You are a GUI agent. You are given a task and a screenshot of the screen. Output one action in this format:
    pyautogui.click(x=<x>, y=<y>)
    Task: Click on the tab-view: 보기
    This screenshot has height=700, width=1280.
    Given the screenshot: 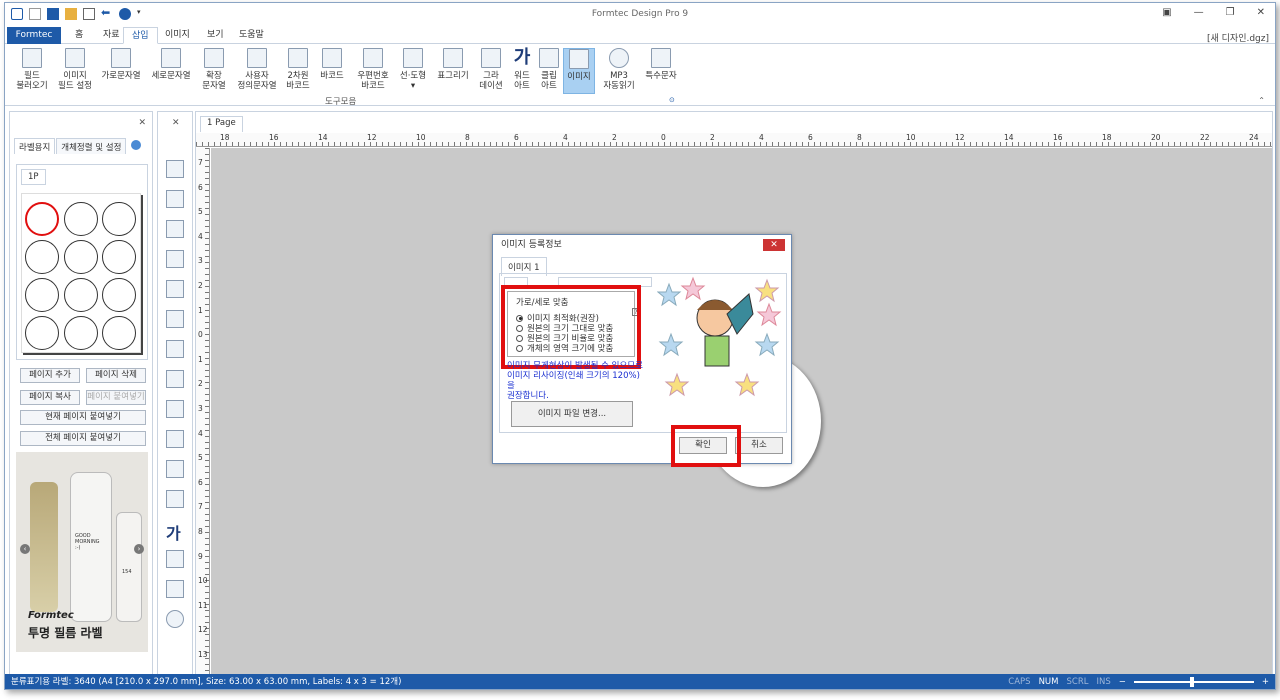 What is the action you would take?
    pyautogui.click(x=215, y=35)
    